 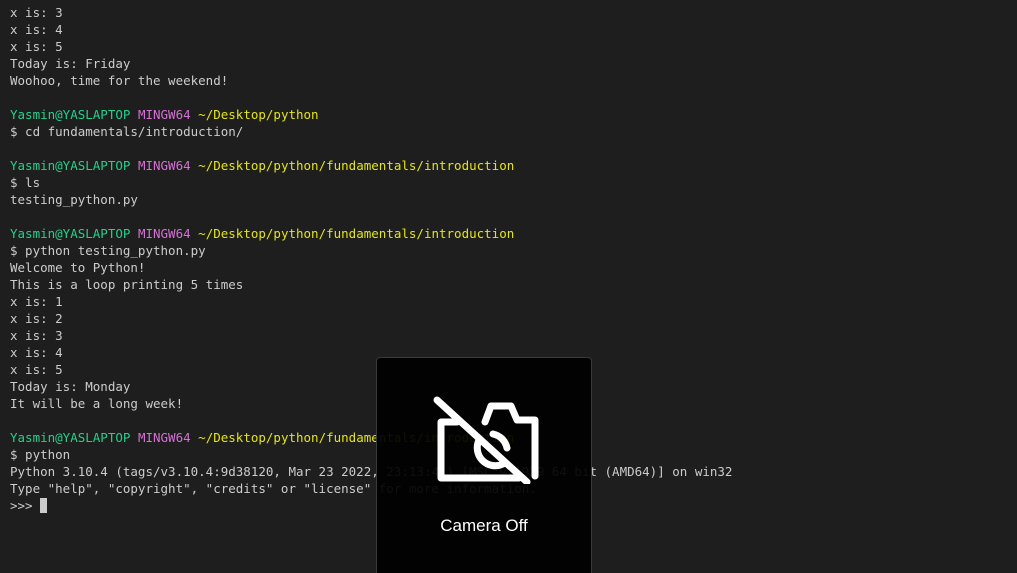 What do you see at coordinates (36, 318) in the screenshot?
I see `output-line: x is: 2` at bounding box center [36, 318].